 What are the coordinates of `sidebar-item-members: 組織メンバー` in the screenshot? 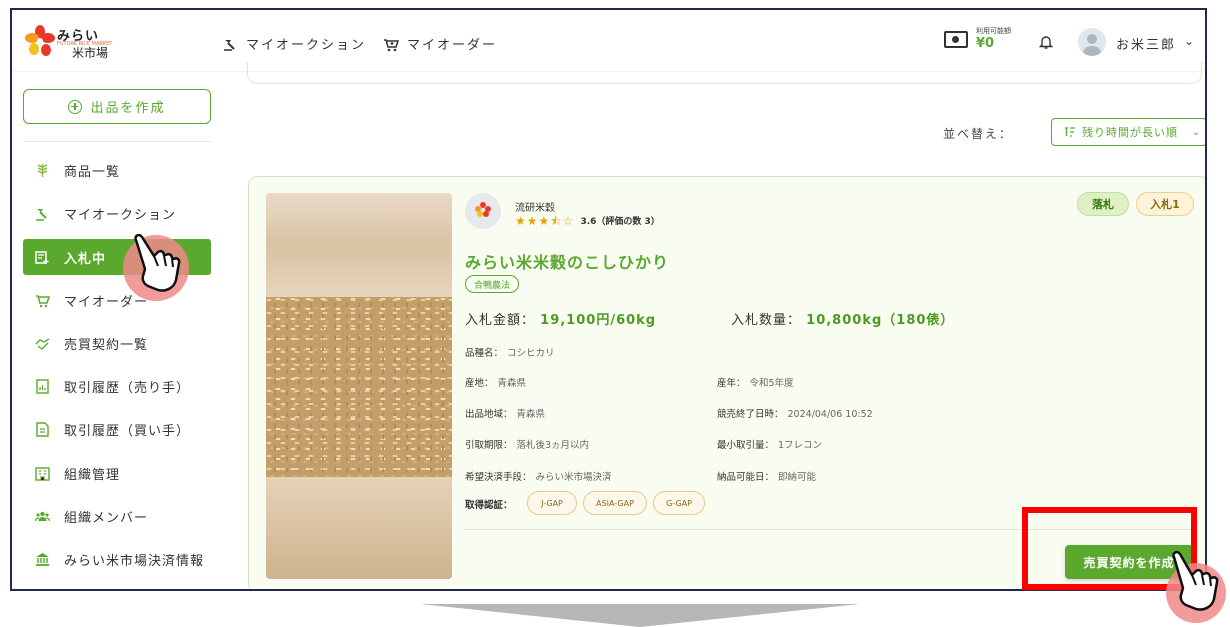 It's located at (117, 516).